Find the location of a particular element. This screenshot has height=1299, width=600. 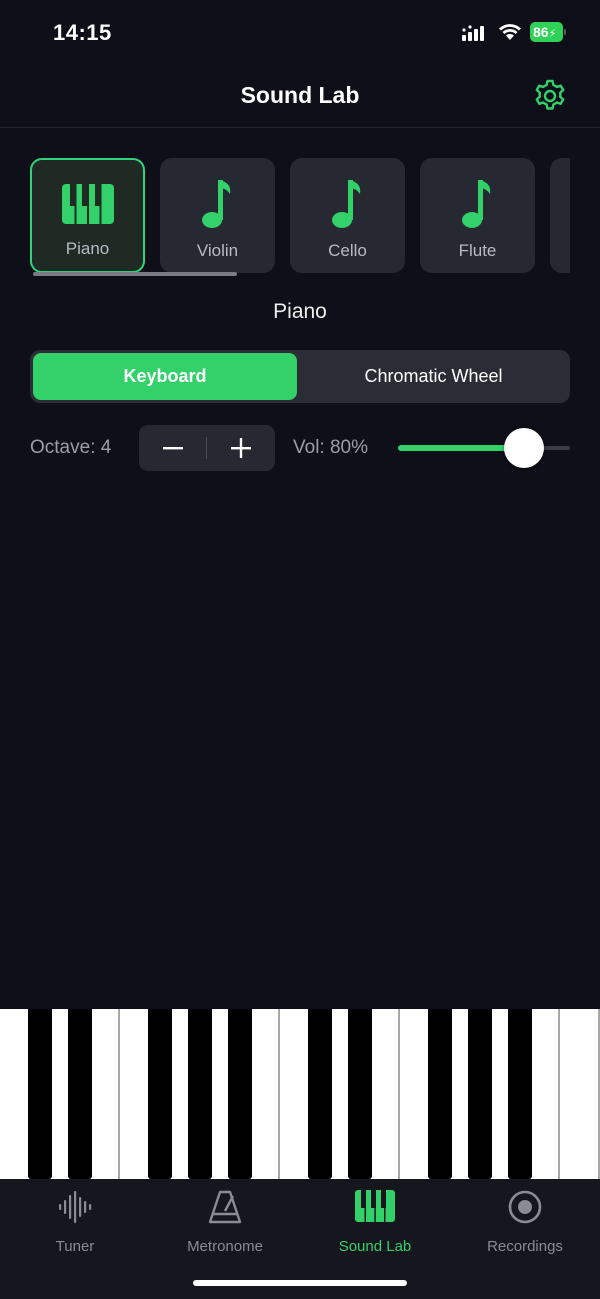

white-key is located at coordinates (580, 1094).